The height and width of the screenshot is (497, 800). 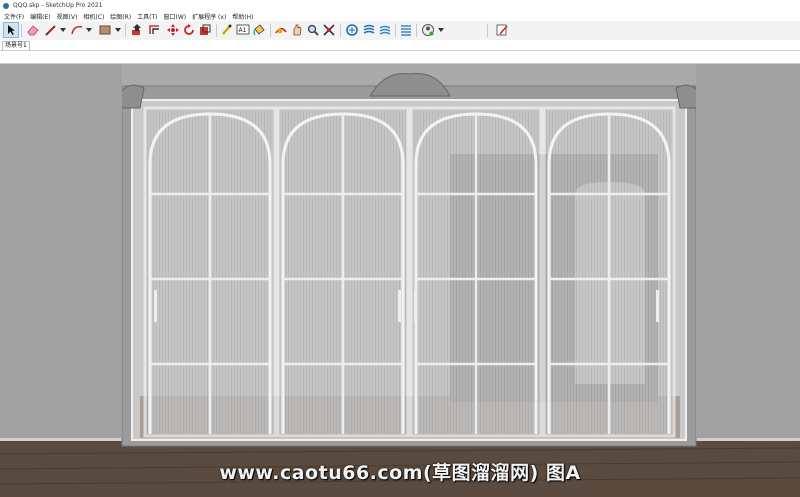 I want to click on pan-tool-button, so click(x=297, y=30).